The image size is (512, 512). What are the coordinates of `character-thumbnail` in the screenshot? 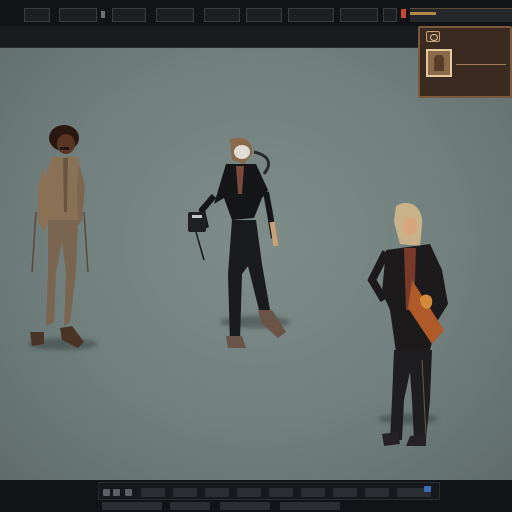 It's located at (439, 63).